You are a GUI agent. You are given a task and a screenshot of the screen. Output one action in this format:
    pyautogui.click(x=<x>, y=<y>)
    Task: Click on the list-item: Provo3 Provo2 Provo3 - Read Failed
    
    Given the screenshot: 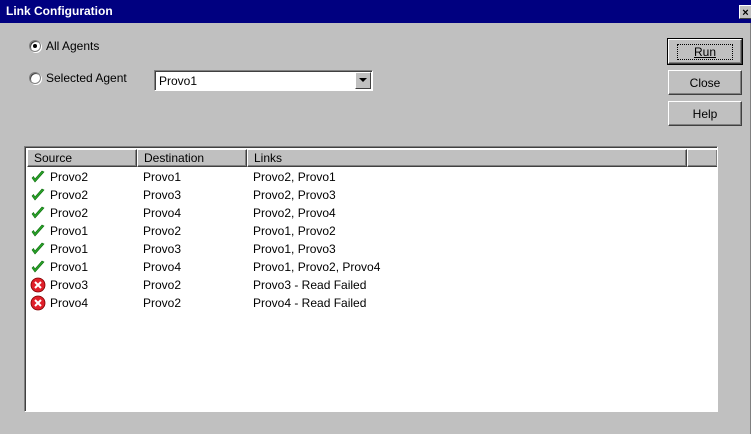 What is the action you would take?
    pyautogui.click(x=367, y=285)
    